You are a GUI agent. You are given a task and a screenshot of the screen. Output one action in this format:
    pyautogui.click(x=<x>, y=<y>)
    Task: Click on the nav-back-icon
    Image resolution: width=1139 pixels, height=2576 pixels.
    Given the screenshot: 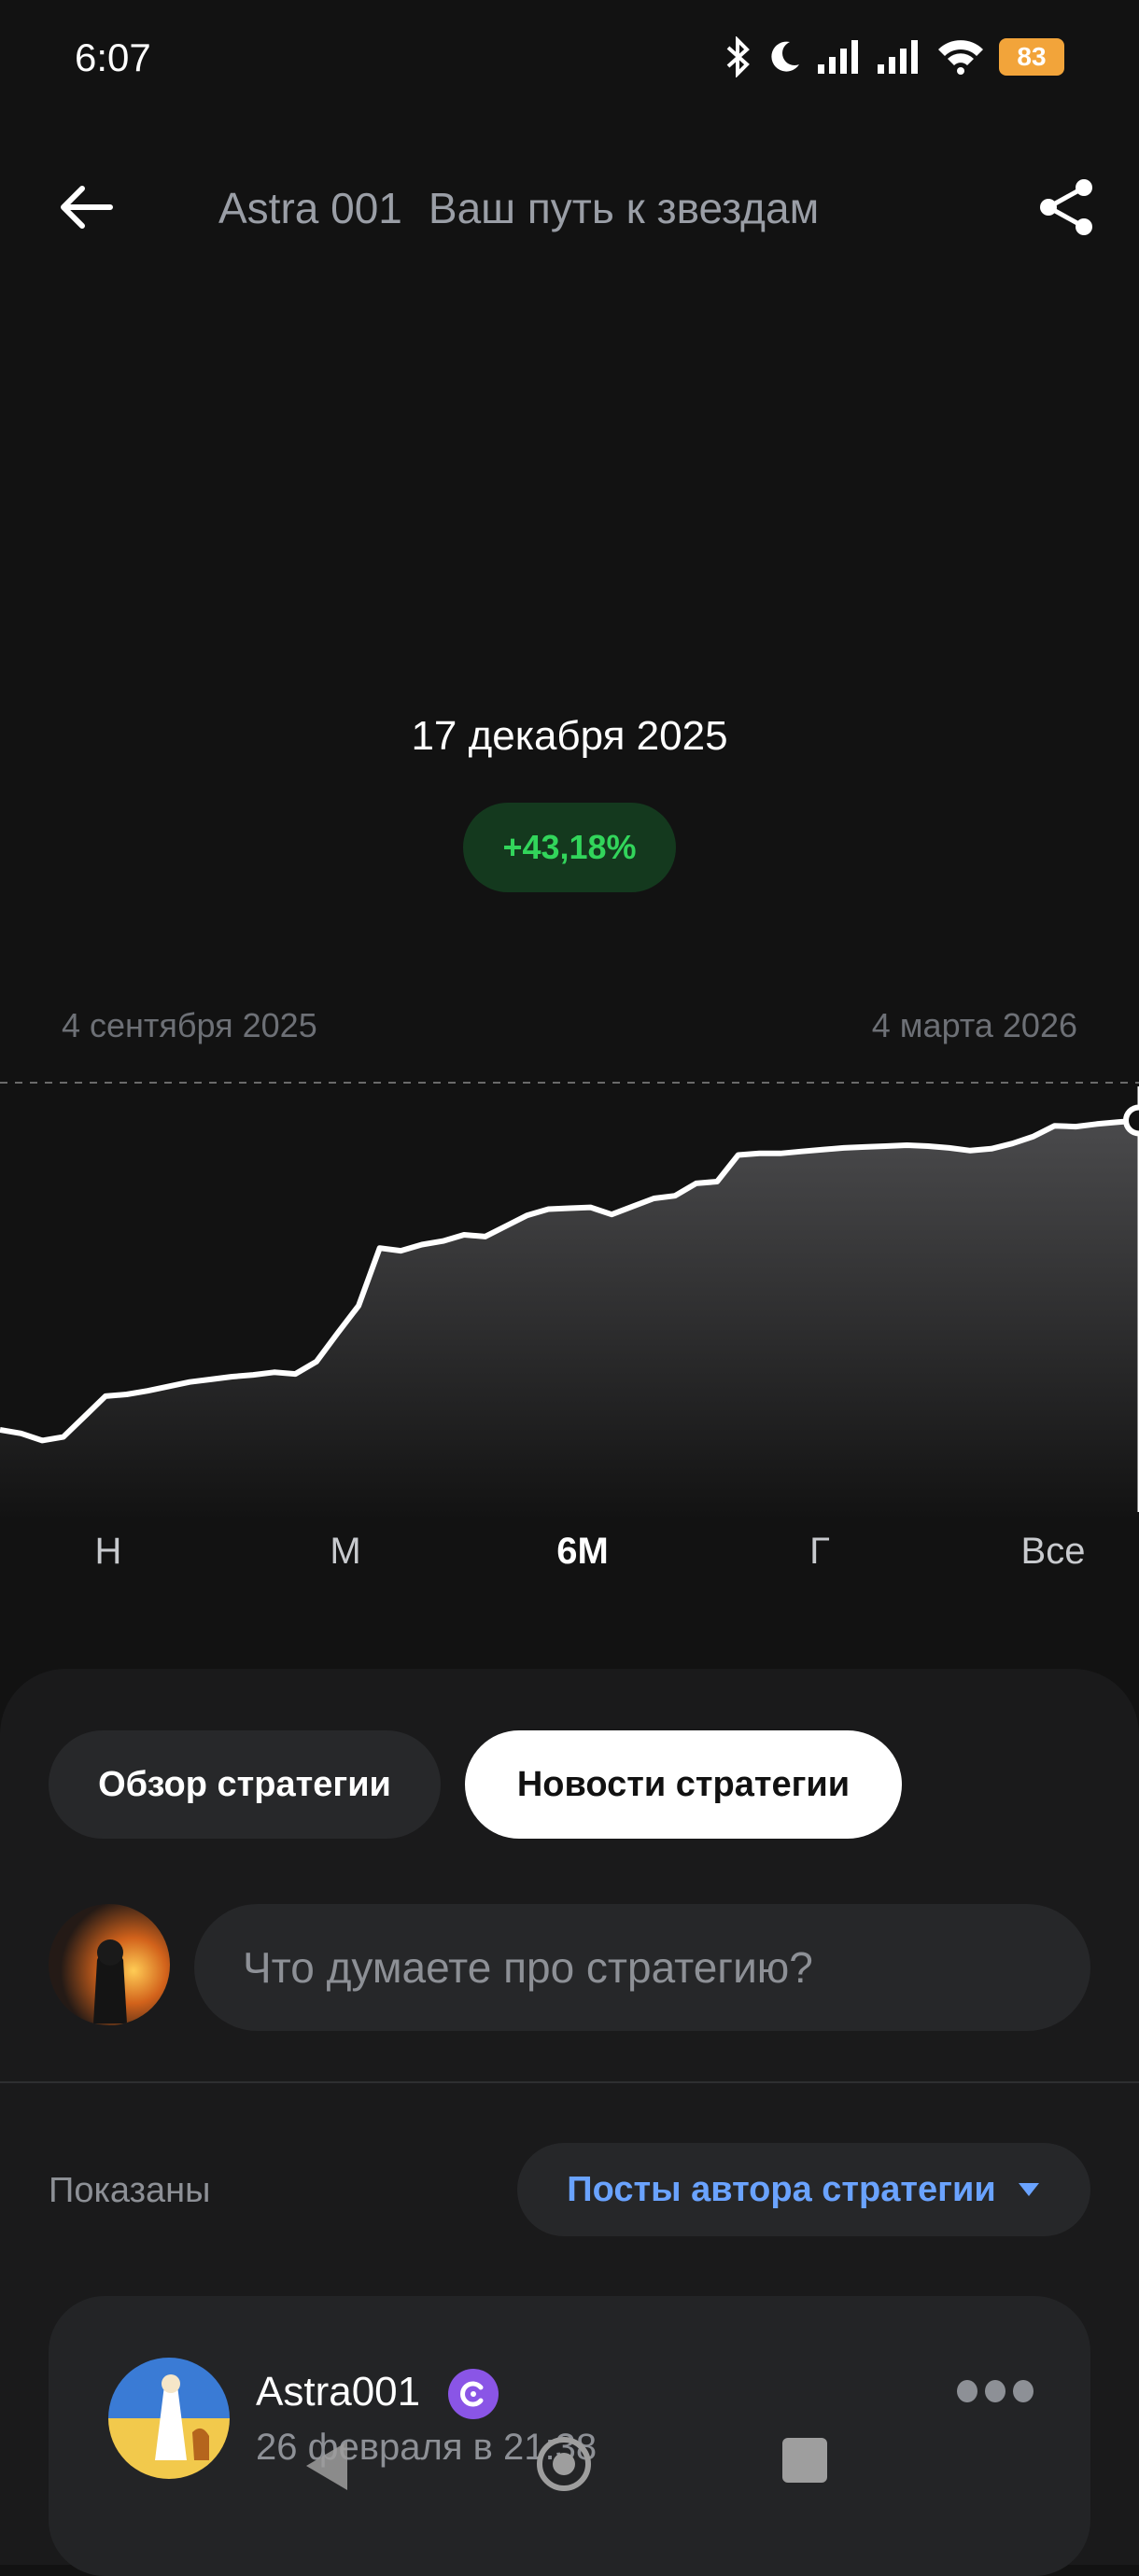 What is the action you would take?
    pyautogui.click(x=326, y=2466)
    